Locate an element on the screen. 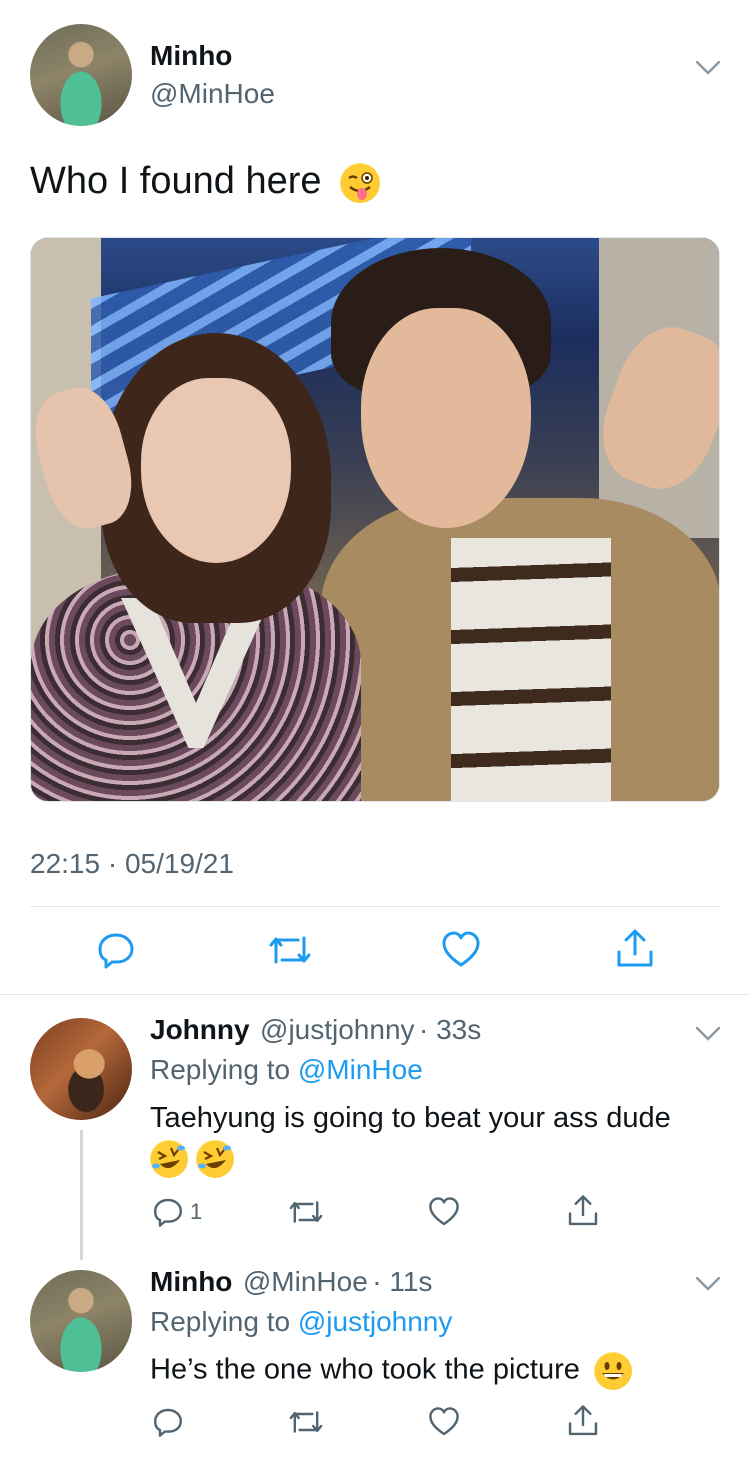 The height and width of the screenshot is (1459, 750). reply-time: · 11s is located at coordinates (402, 1281).